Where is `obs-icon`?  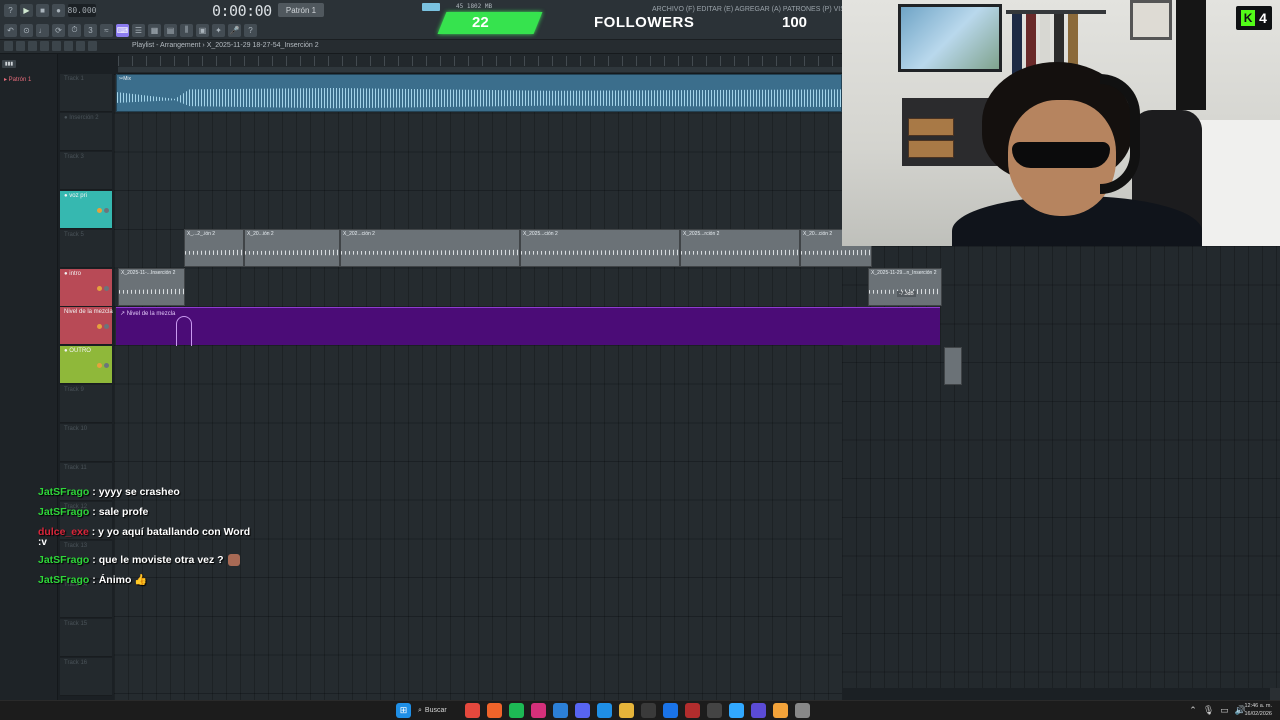 obs-icon is located at coordinates (758, 710).